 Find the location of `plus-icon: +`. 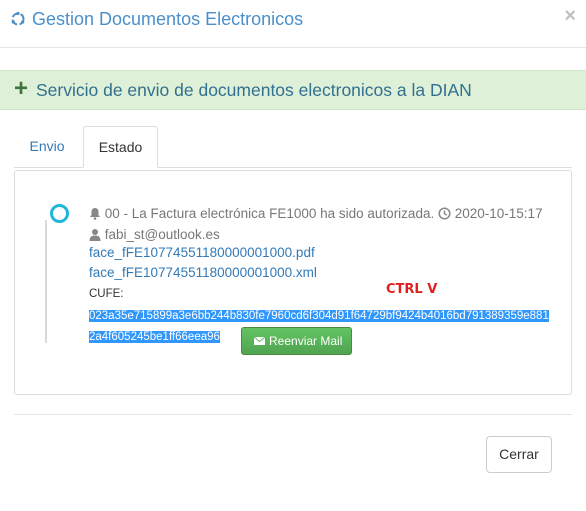

plus-icon: + is located at coordinates (21, 88).